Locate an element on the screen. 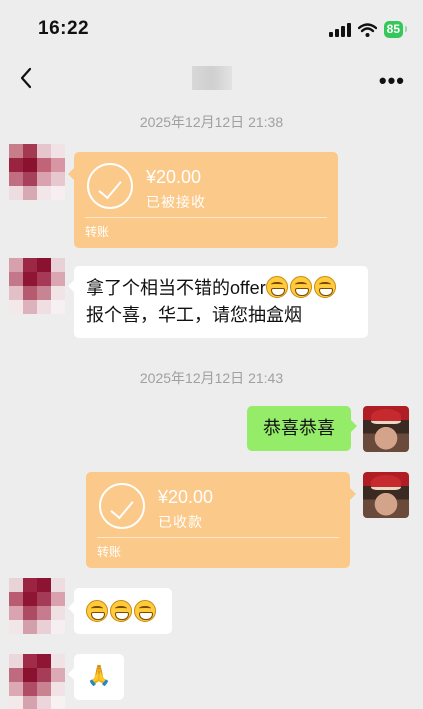  message-bubble: 拿了个相当不错的offer 报个喜，华工，请您抽盒烟 is located at coordinates (218, 302).